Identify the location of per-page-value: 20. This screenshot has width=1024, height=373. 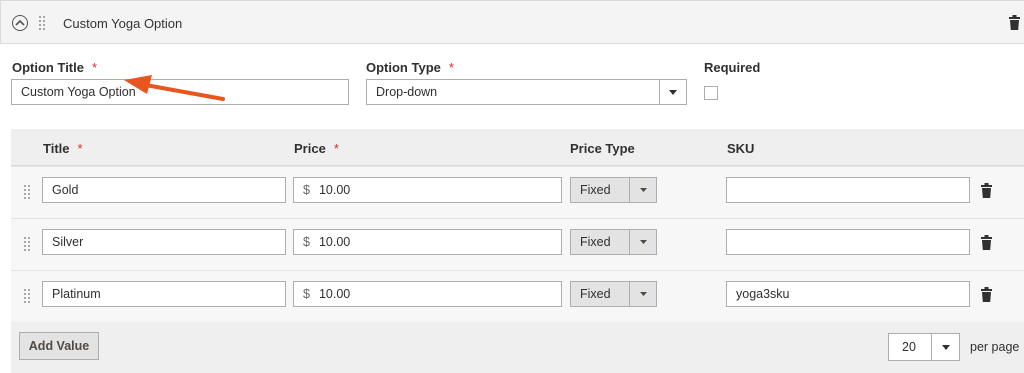
(909, 347).